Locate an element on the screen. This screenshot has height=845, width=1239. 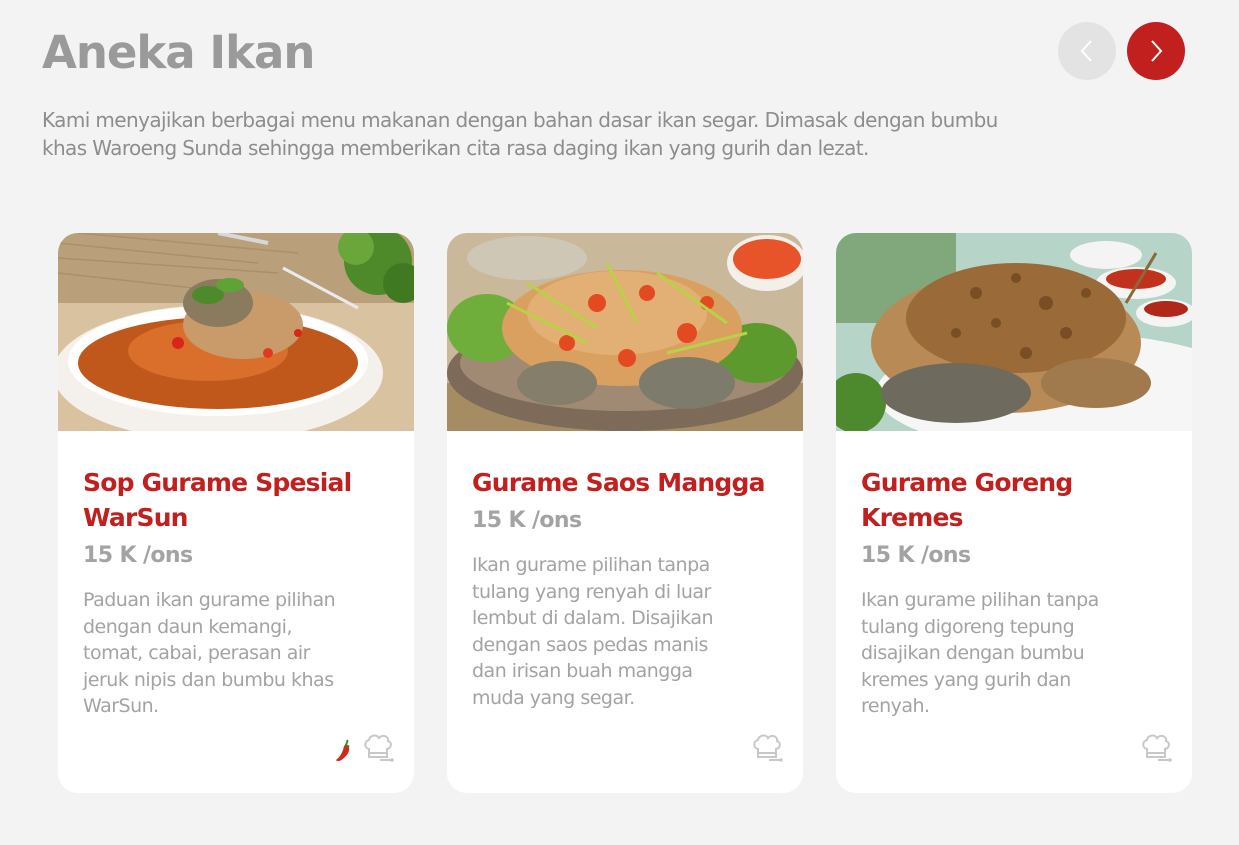
chevron-right-icon is located at coordinates (1157, 51).